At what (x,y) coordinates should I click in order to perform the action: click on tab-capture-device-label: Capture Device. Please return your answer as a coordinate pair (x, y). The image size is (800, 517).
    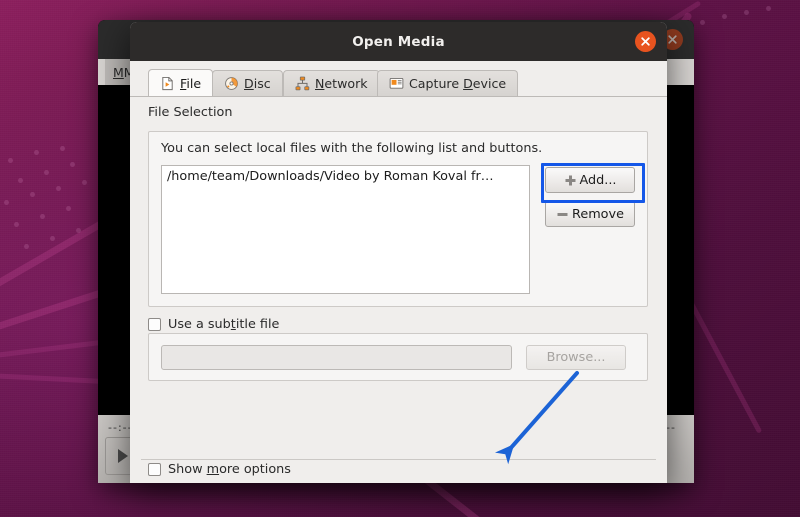
    Looking at the image, I should click on (458, 83).